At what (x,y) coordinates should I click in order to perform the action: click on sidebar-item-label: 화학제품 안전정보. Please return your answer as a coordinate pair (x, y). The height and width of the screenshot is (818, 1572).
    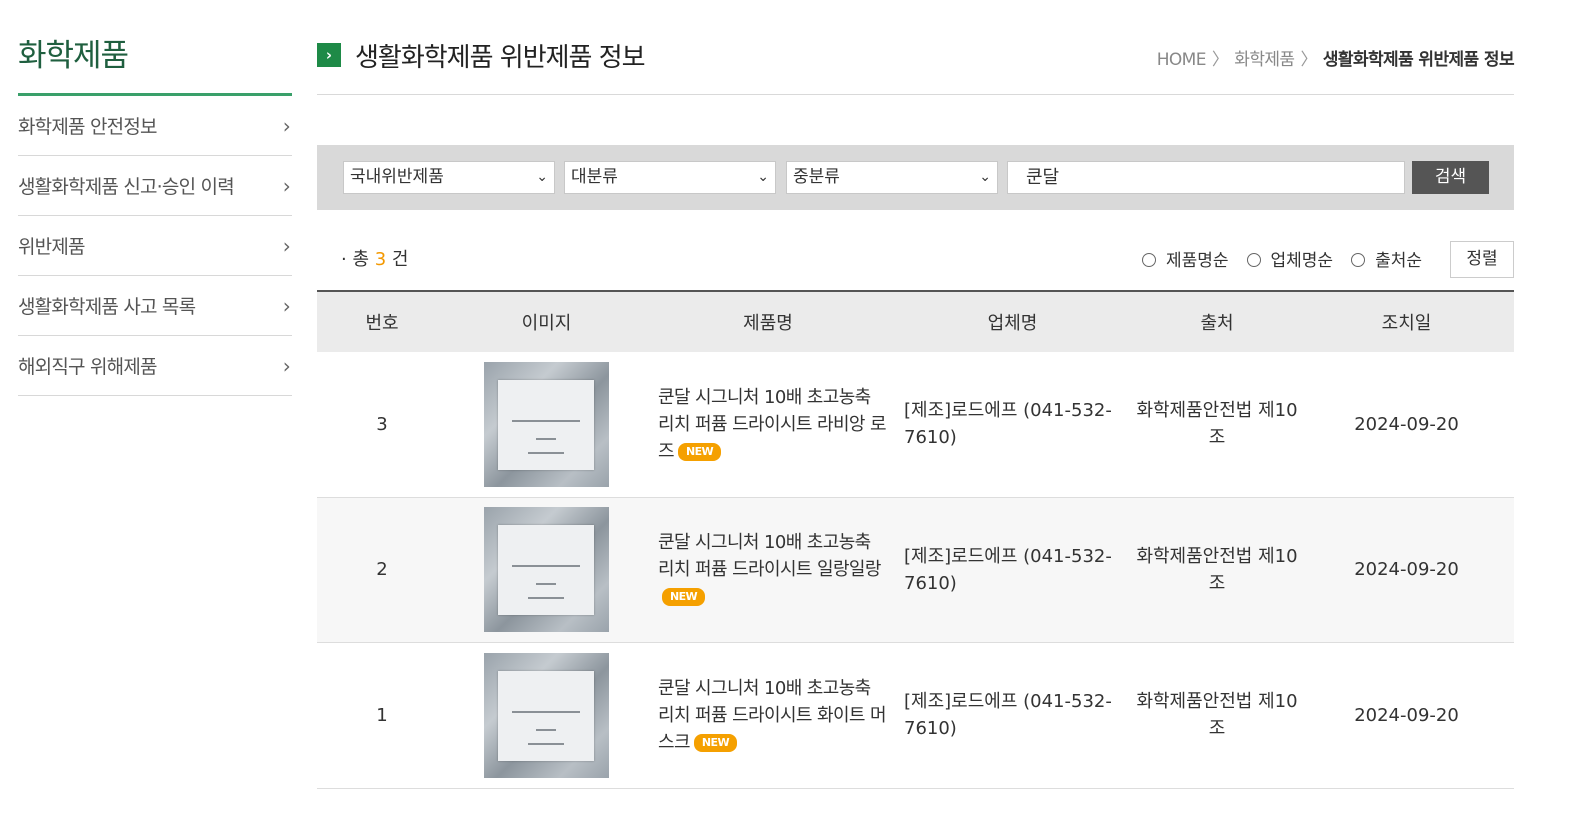
    Looking at the image, I should click on (87, 127).